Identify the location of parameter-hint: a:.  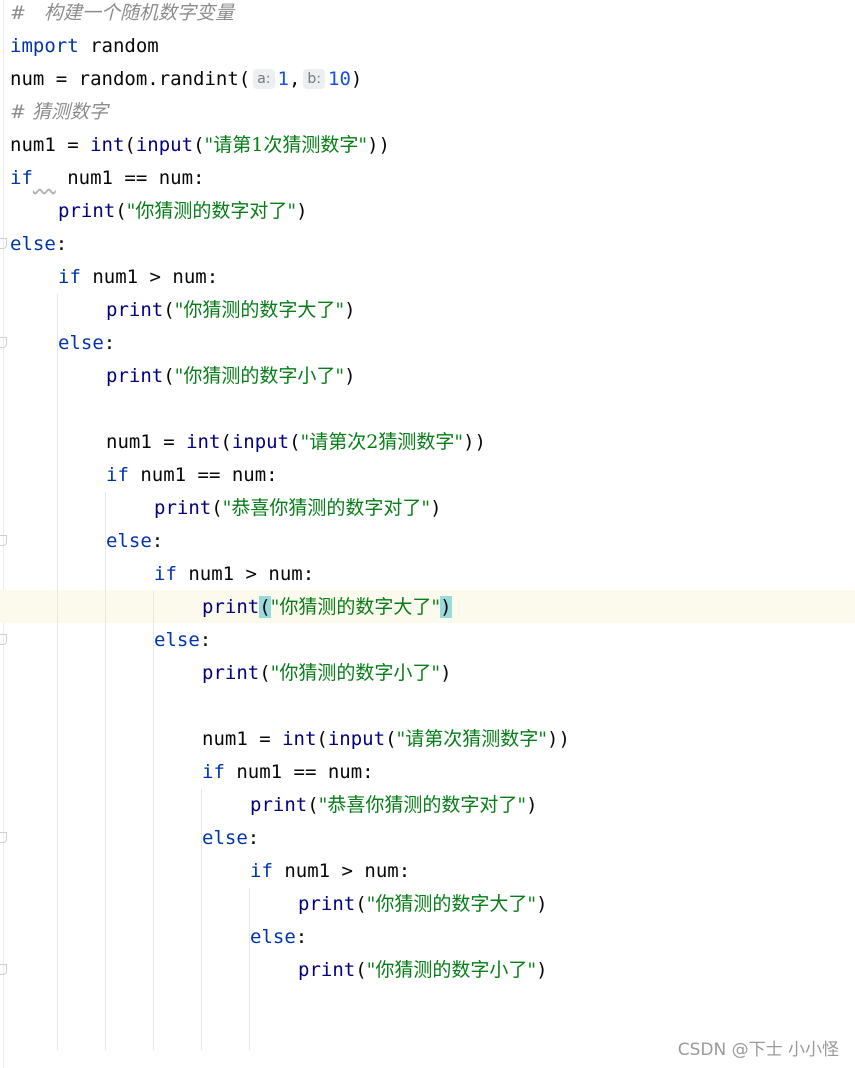
(264, 79).